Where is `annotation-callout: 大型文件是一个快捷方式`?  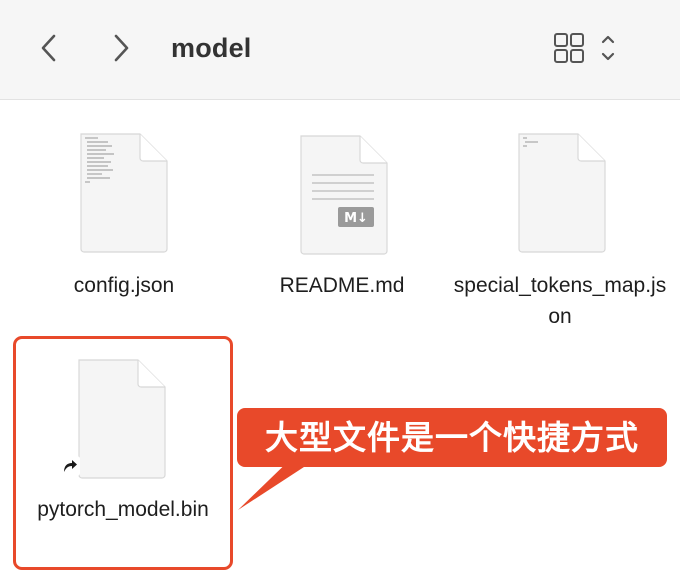
annotation-callout: 大型文件是一个快捷方式 is located at coordinates (452, 437).